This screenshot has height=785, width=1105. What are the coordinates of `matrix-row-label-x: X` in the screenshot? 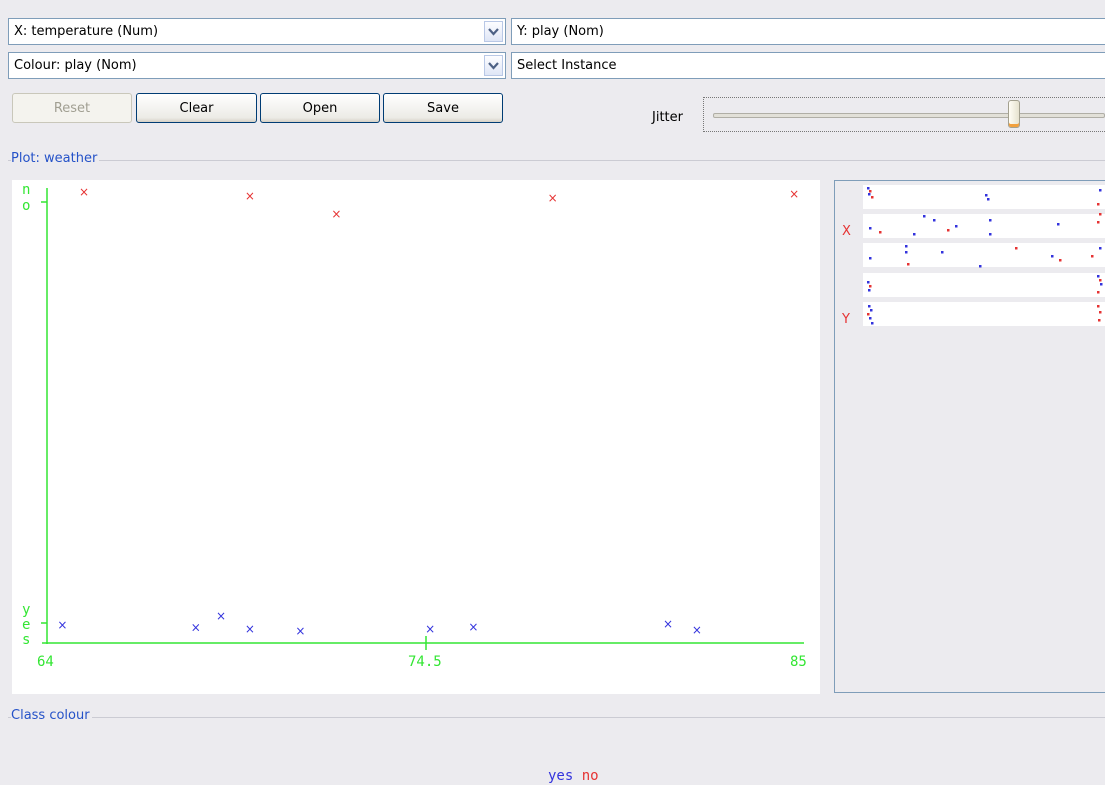 It's located at (846, 231).